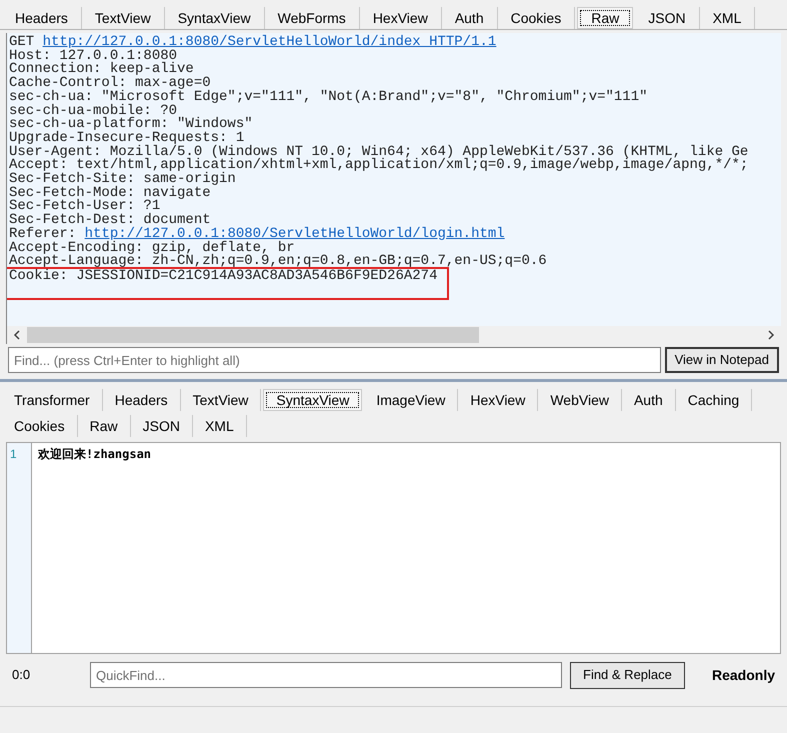 This screenshot has width=787, height=733. I want to click on request-line: sec-ch-ua: "Microsoft Edge";v="111", "Not(A:Brand";v="8", "Chromium";v="111", so click(328, 96).